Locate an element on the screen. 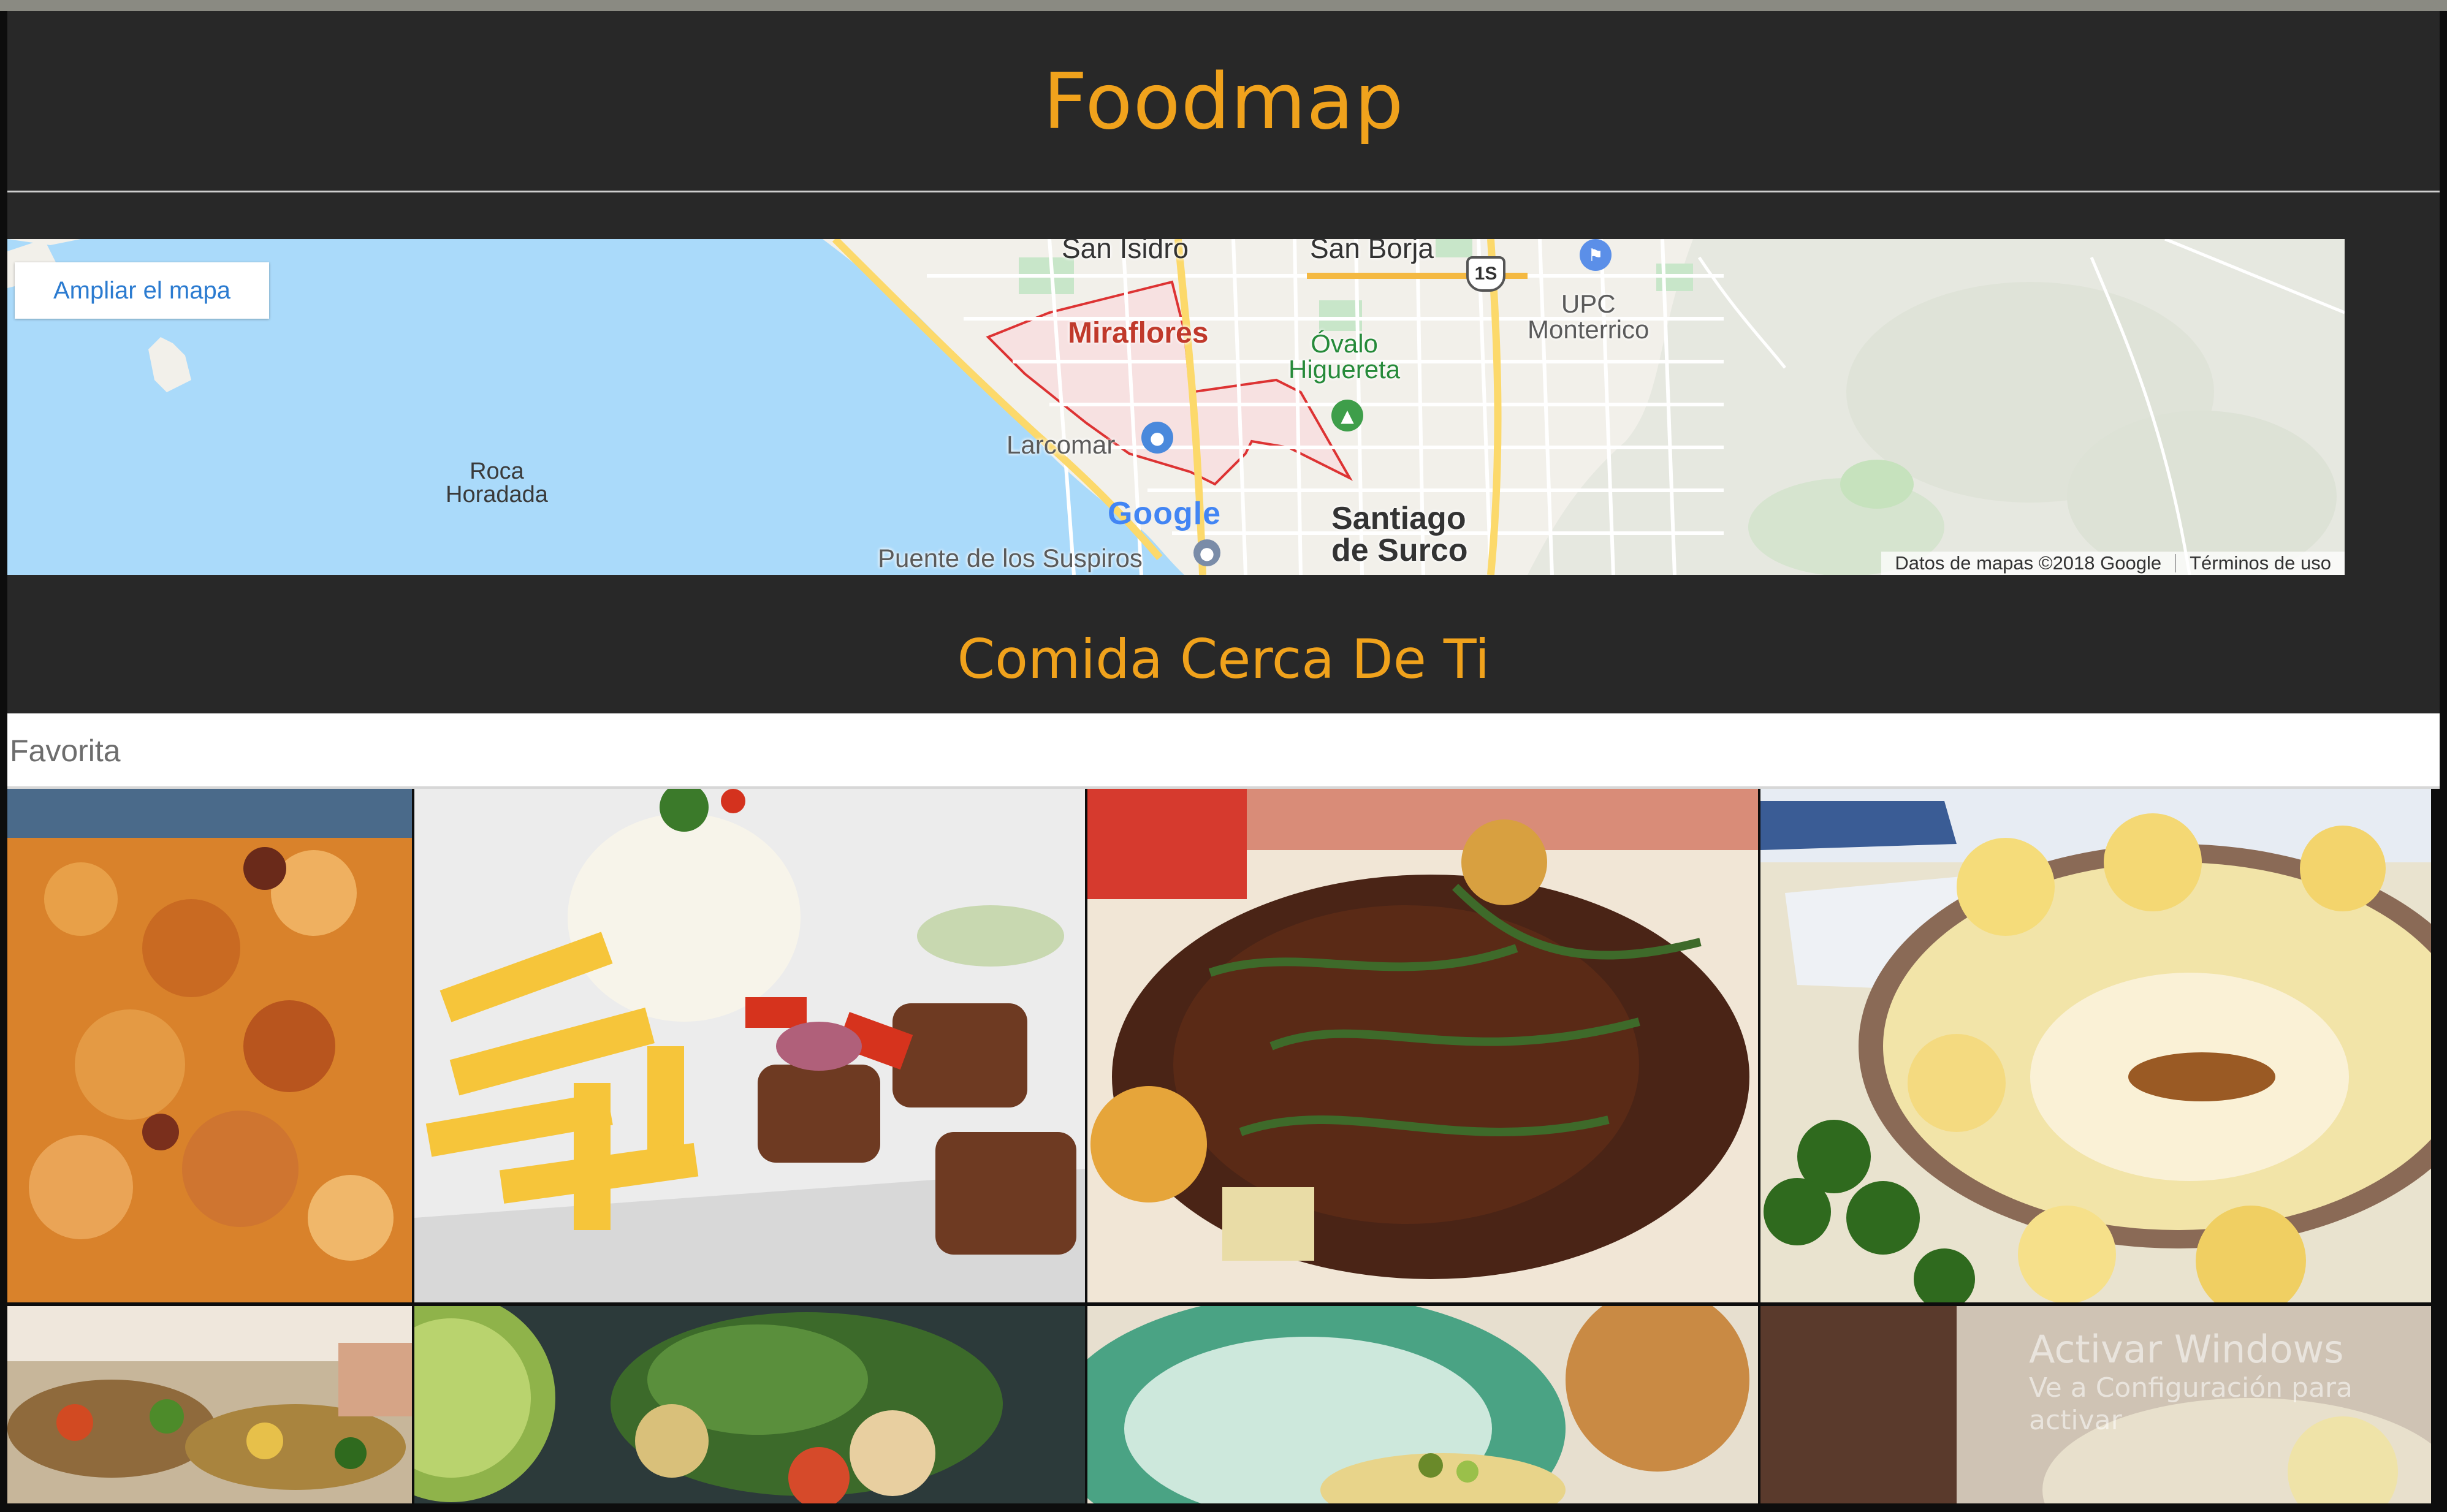 This screenshot has height=1512, width=2447. food-tile-causa is located at coordinates (1422, 1404).